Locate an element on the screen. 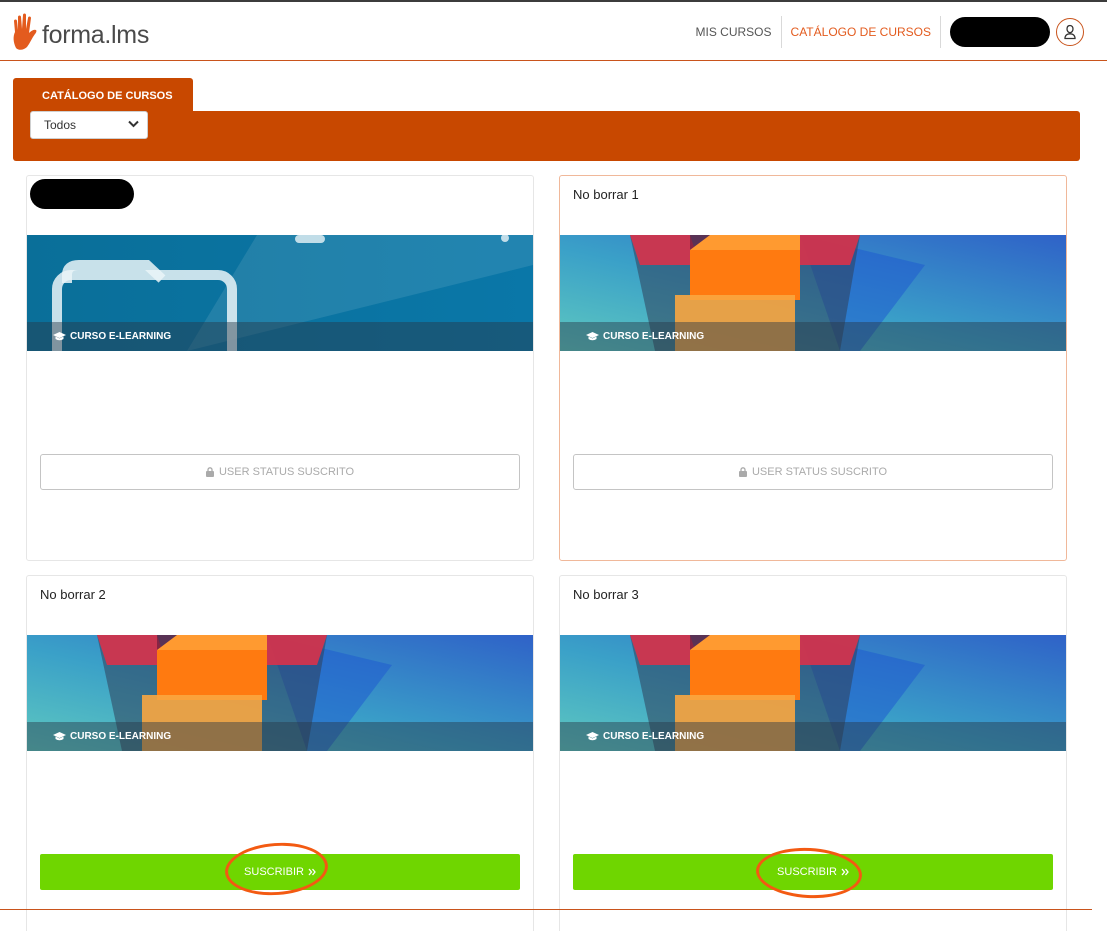  header: forma.lms MIS CURSOS CATÁLOGO DE CURSOS is located at coordinates (553, 31).